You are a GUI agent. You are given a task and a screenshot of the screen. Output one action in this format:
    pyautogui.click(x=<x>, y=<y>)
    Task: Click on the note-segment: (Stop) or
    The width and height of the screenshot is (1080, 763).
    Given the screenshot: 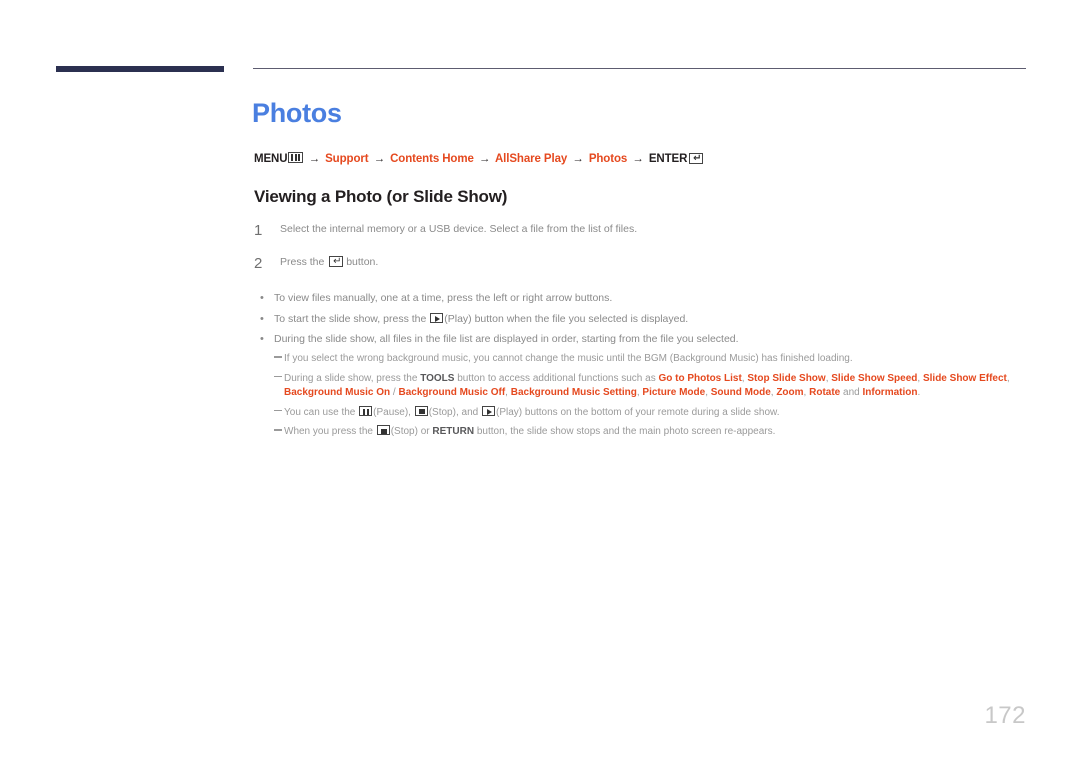 What is the action you would take?
    pyautogui.click(x=411, y=431)
    